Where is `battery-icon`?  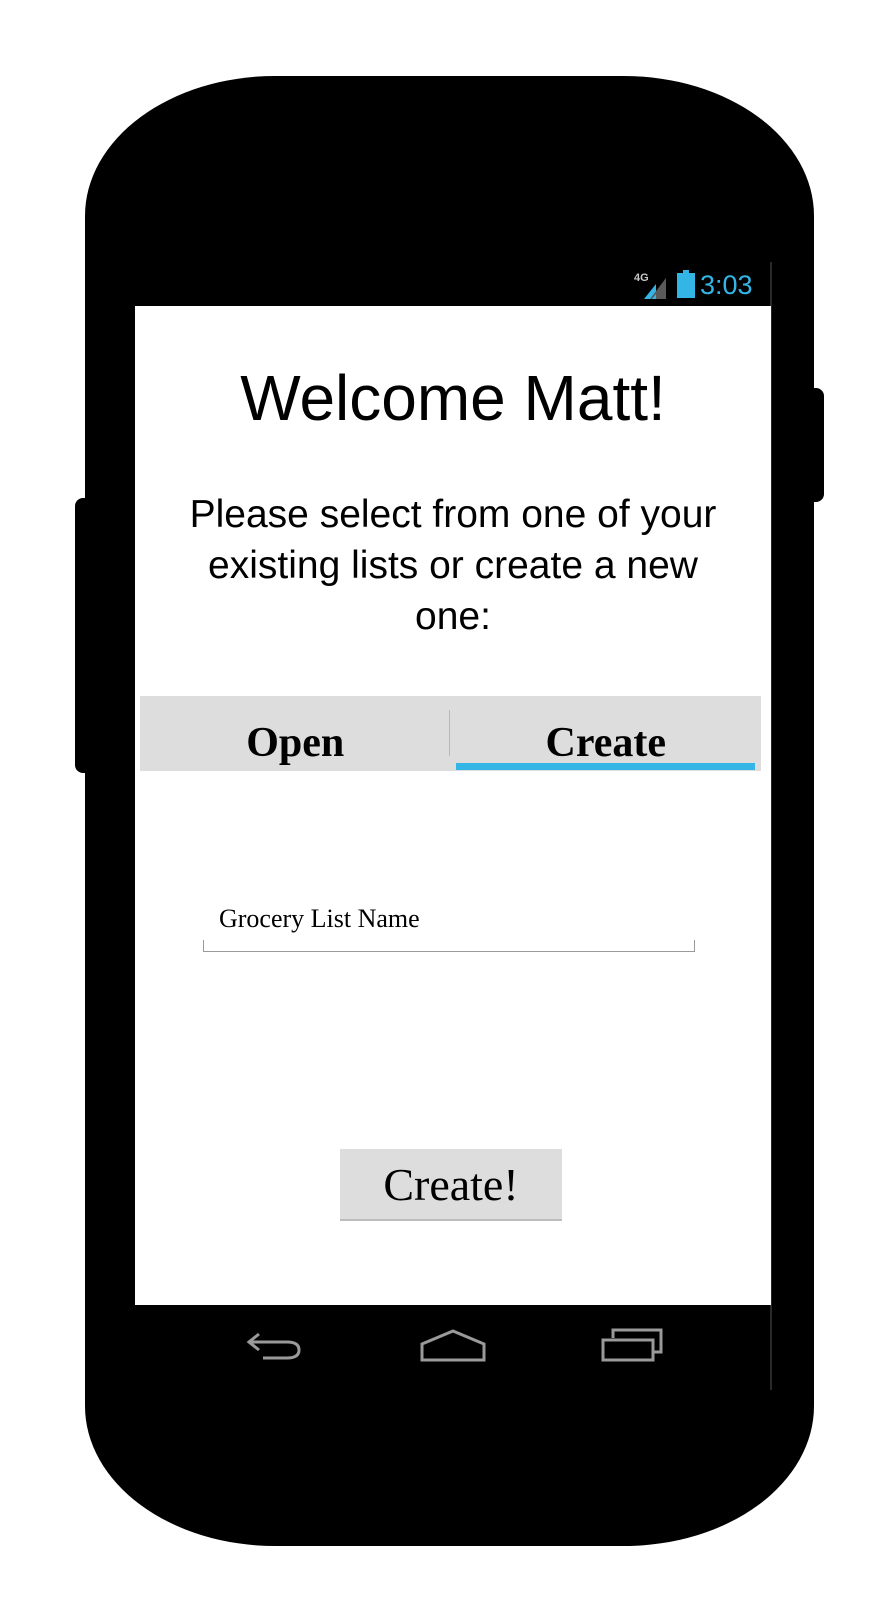
battery-icon is located at coordinates (686, 284).